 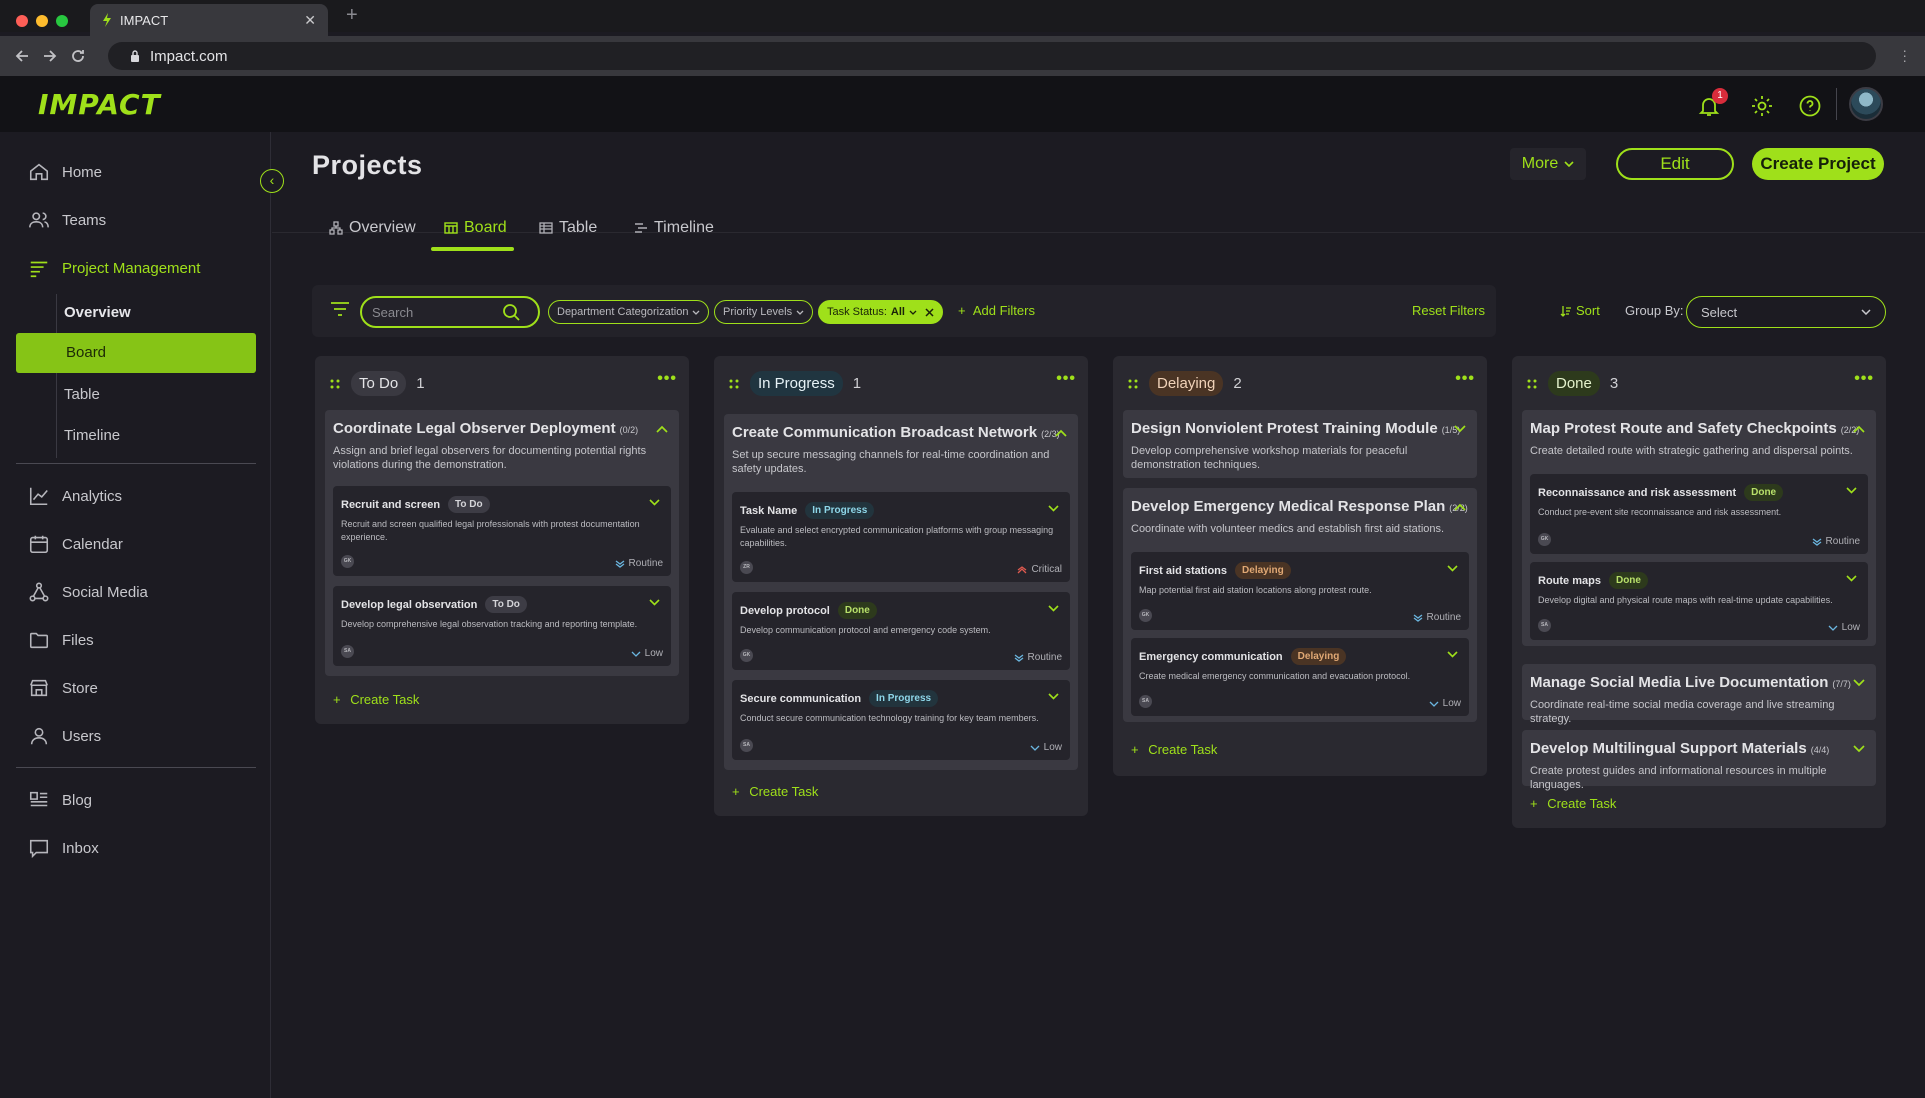 I want to click on reset-filters-button: Reset Filters, so click(x=1448, y=310).